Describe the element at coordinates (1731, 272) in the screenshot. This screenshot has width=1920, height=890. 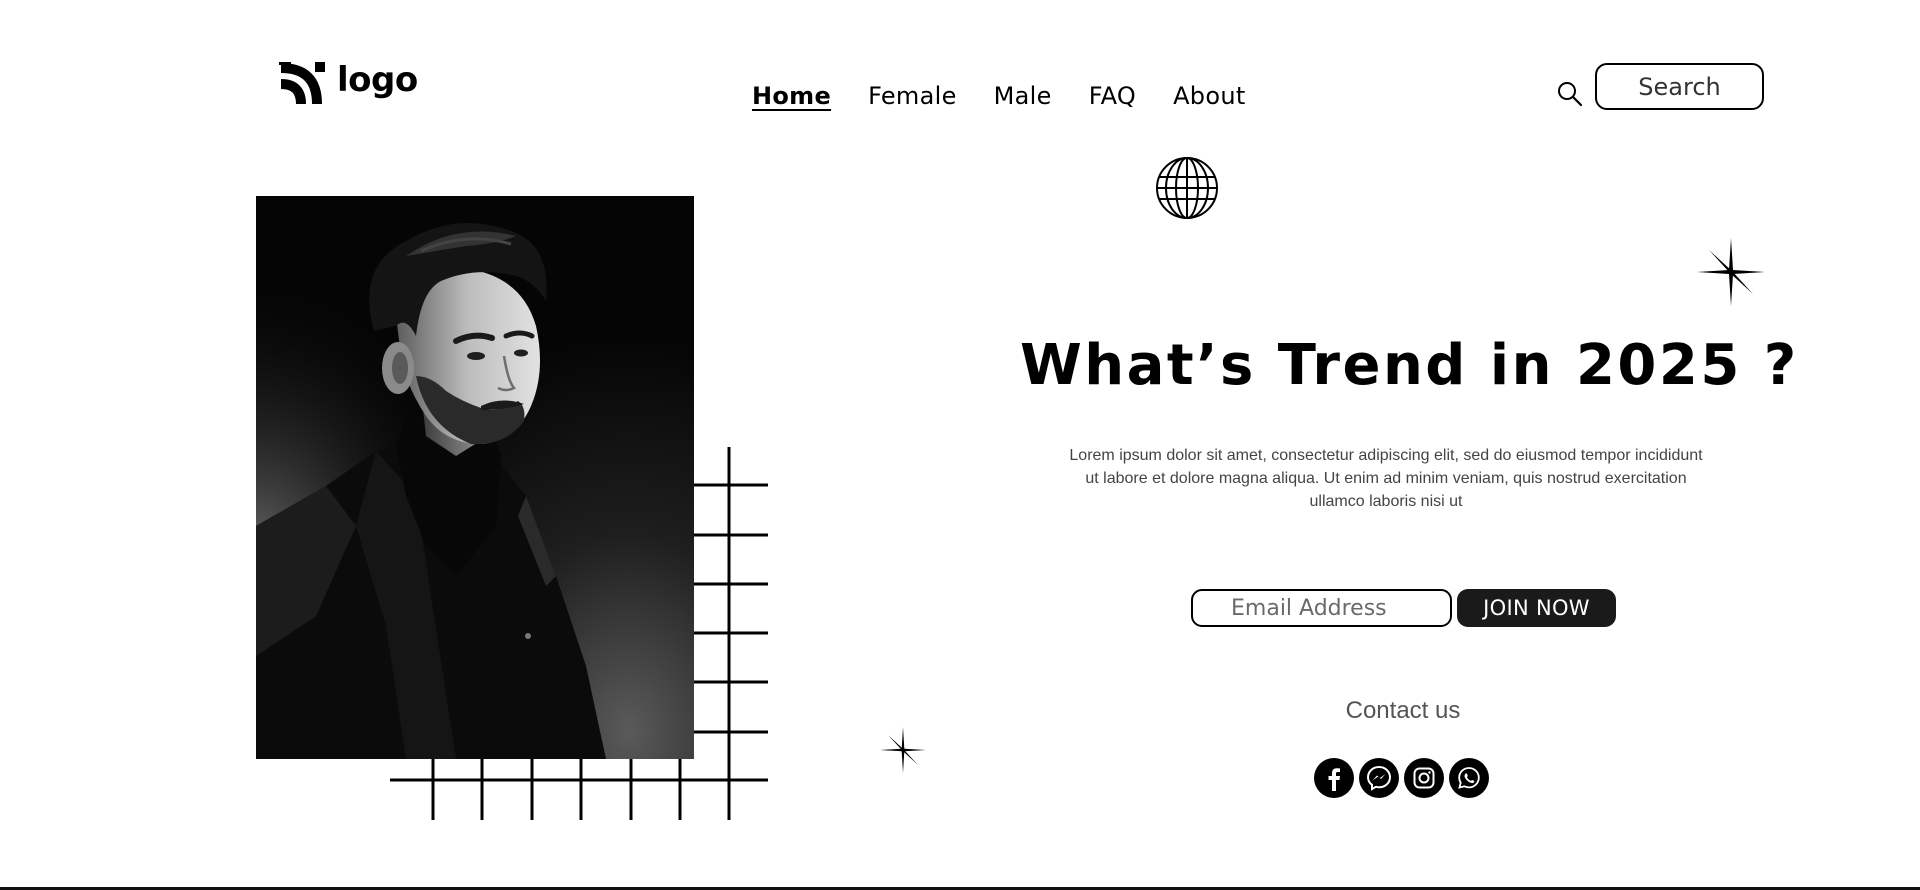
I see `sparkle-star-icon` at that location.